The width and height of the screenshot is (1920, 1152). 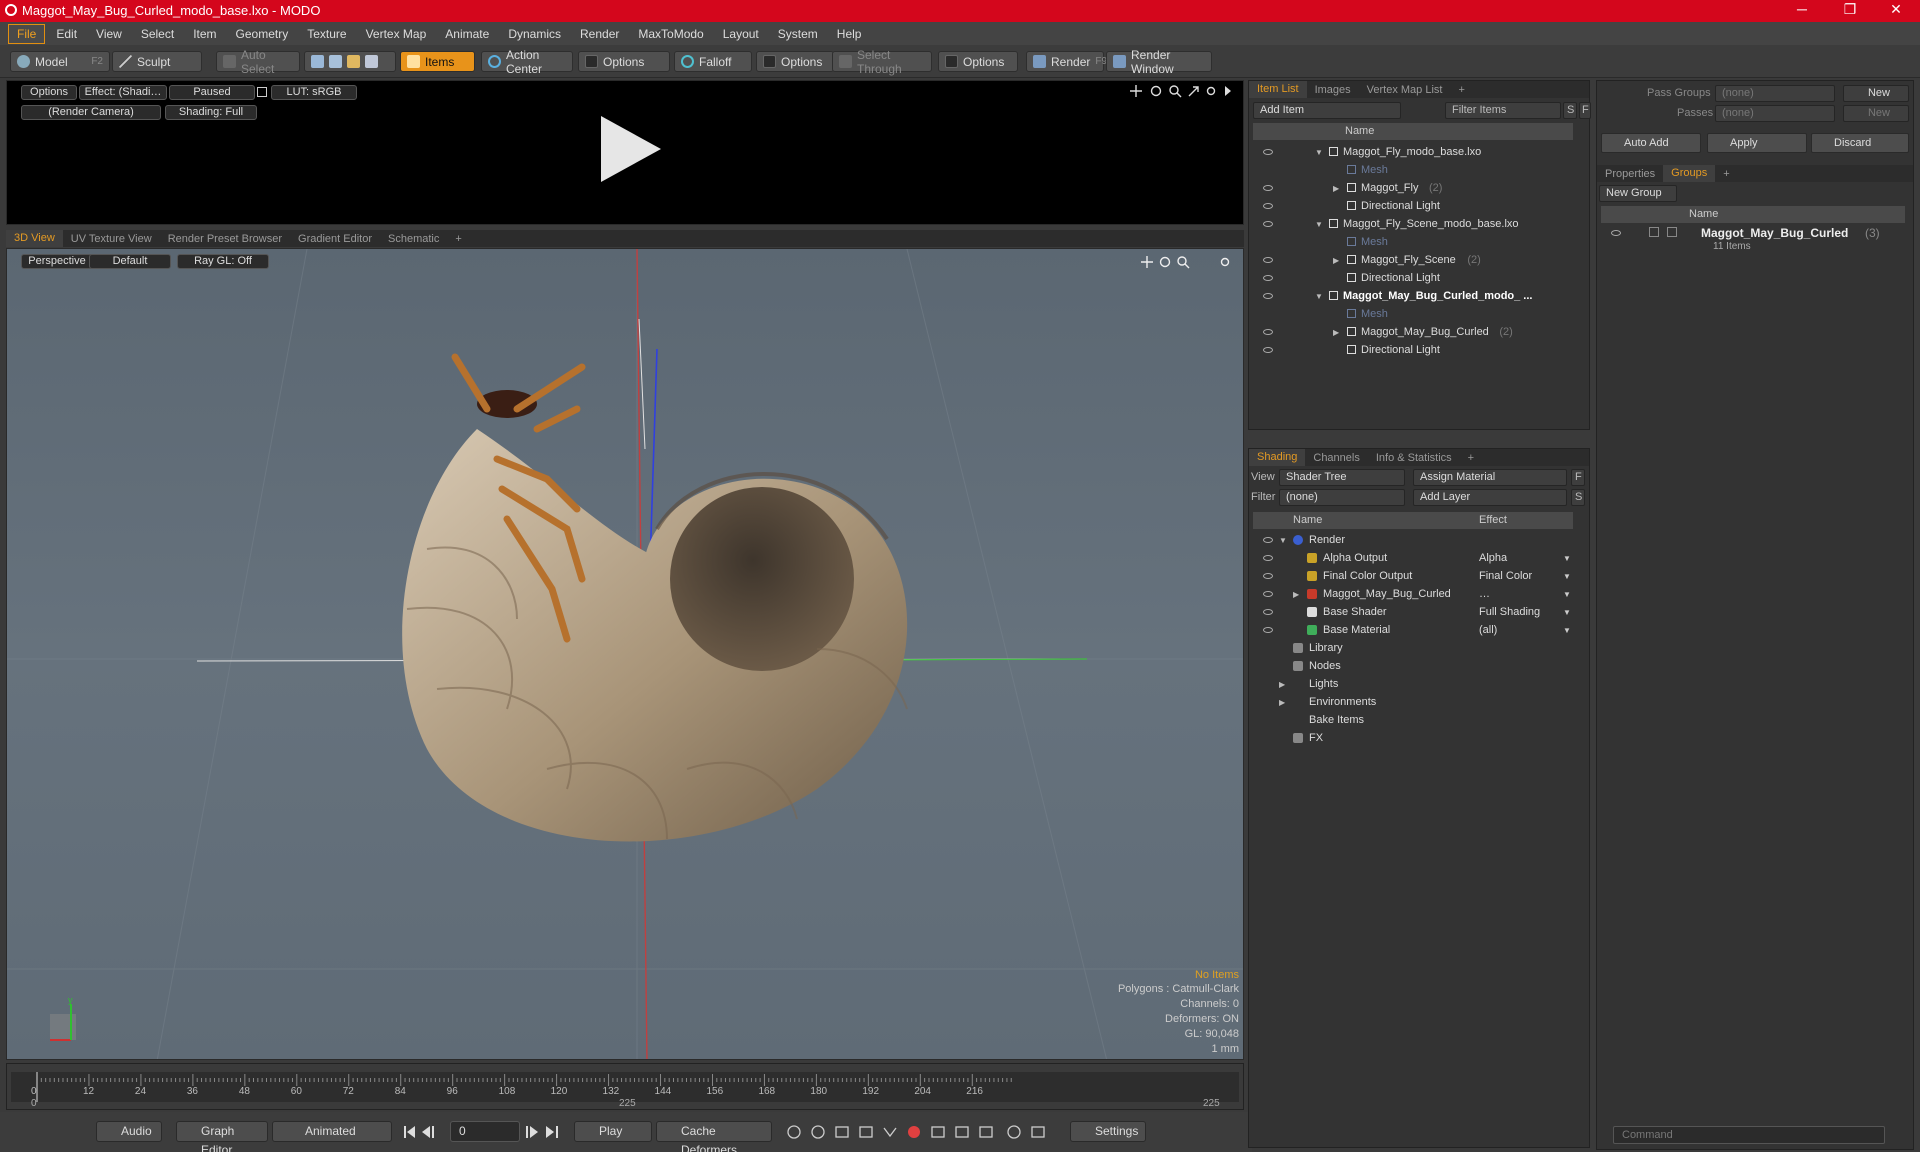 I want to click on menu-texture: Texture, so click(x=326, y=34).